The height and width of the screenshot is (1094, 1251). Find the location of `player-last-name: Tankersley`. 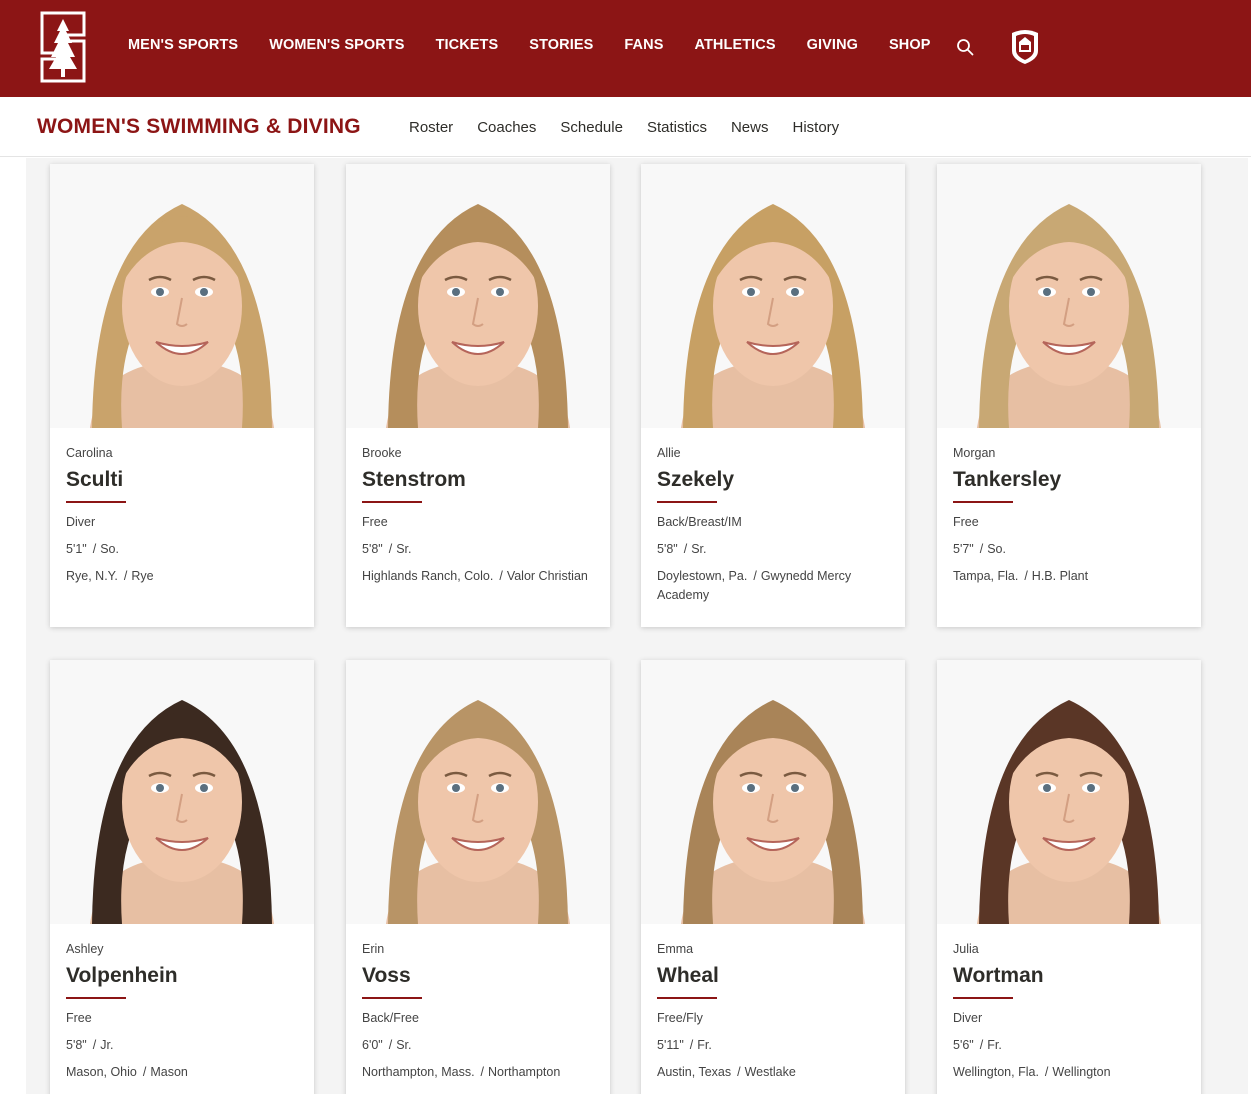

player-last-name: Tankersley is located at coordinates (1069, 481).